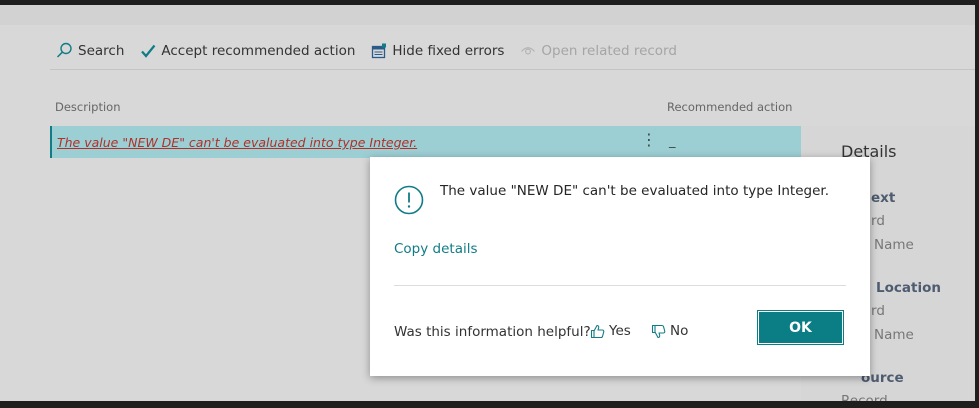  I want to click on thumbs-down-icon, so click(658, 331).